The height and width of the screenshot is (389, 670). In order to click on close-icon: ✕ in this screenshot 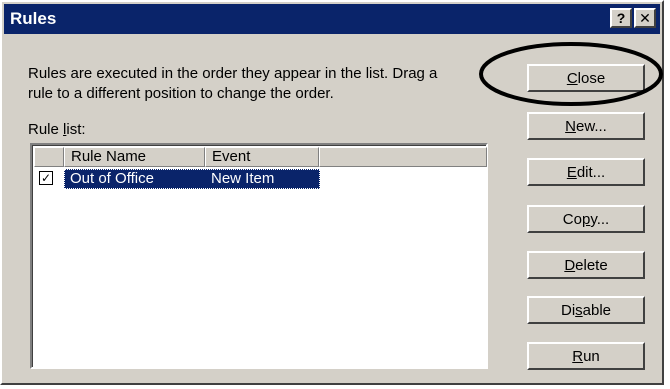, I will do `click(645, 18)`.